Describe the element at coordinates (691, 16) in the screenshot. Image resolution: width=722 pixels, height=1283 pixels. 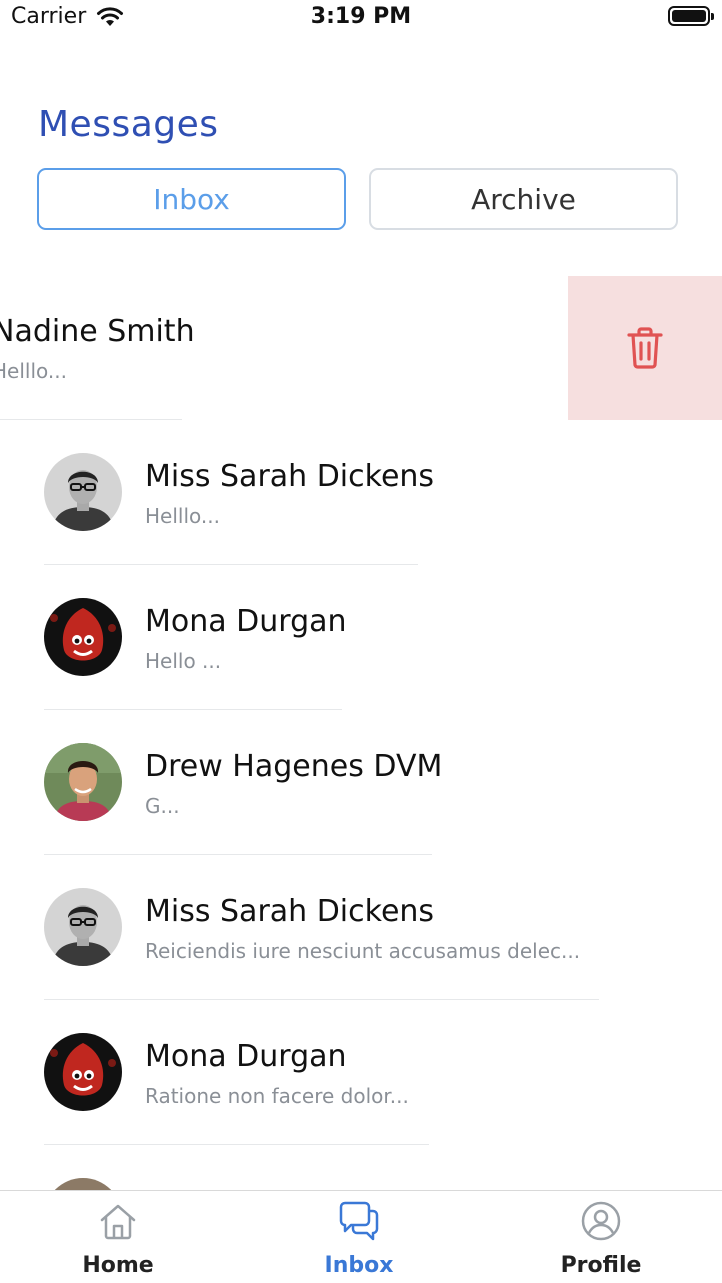
I see `battery-icon` at that location.